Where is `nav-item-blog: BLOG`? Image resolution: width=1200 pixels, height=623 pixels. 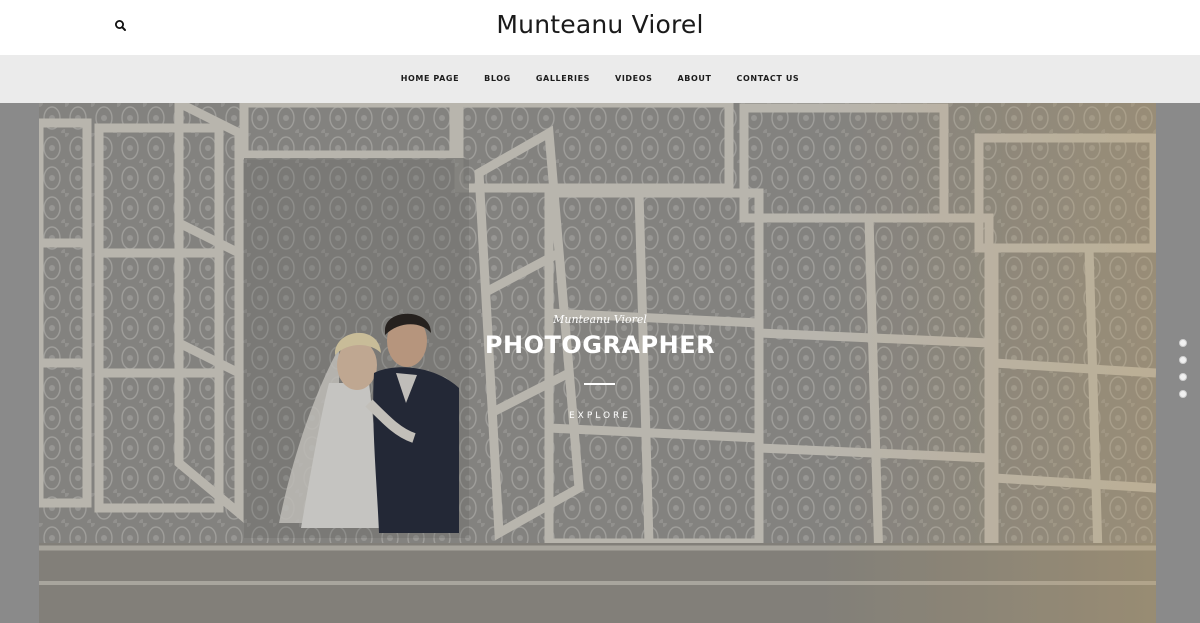
nav-item-blog: BLOG is located at coordinates (497, 79).